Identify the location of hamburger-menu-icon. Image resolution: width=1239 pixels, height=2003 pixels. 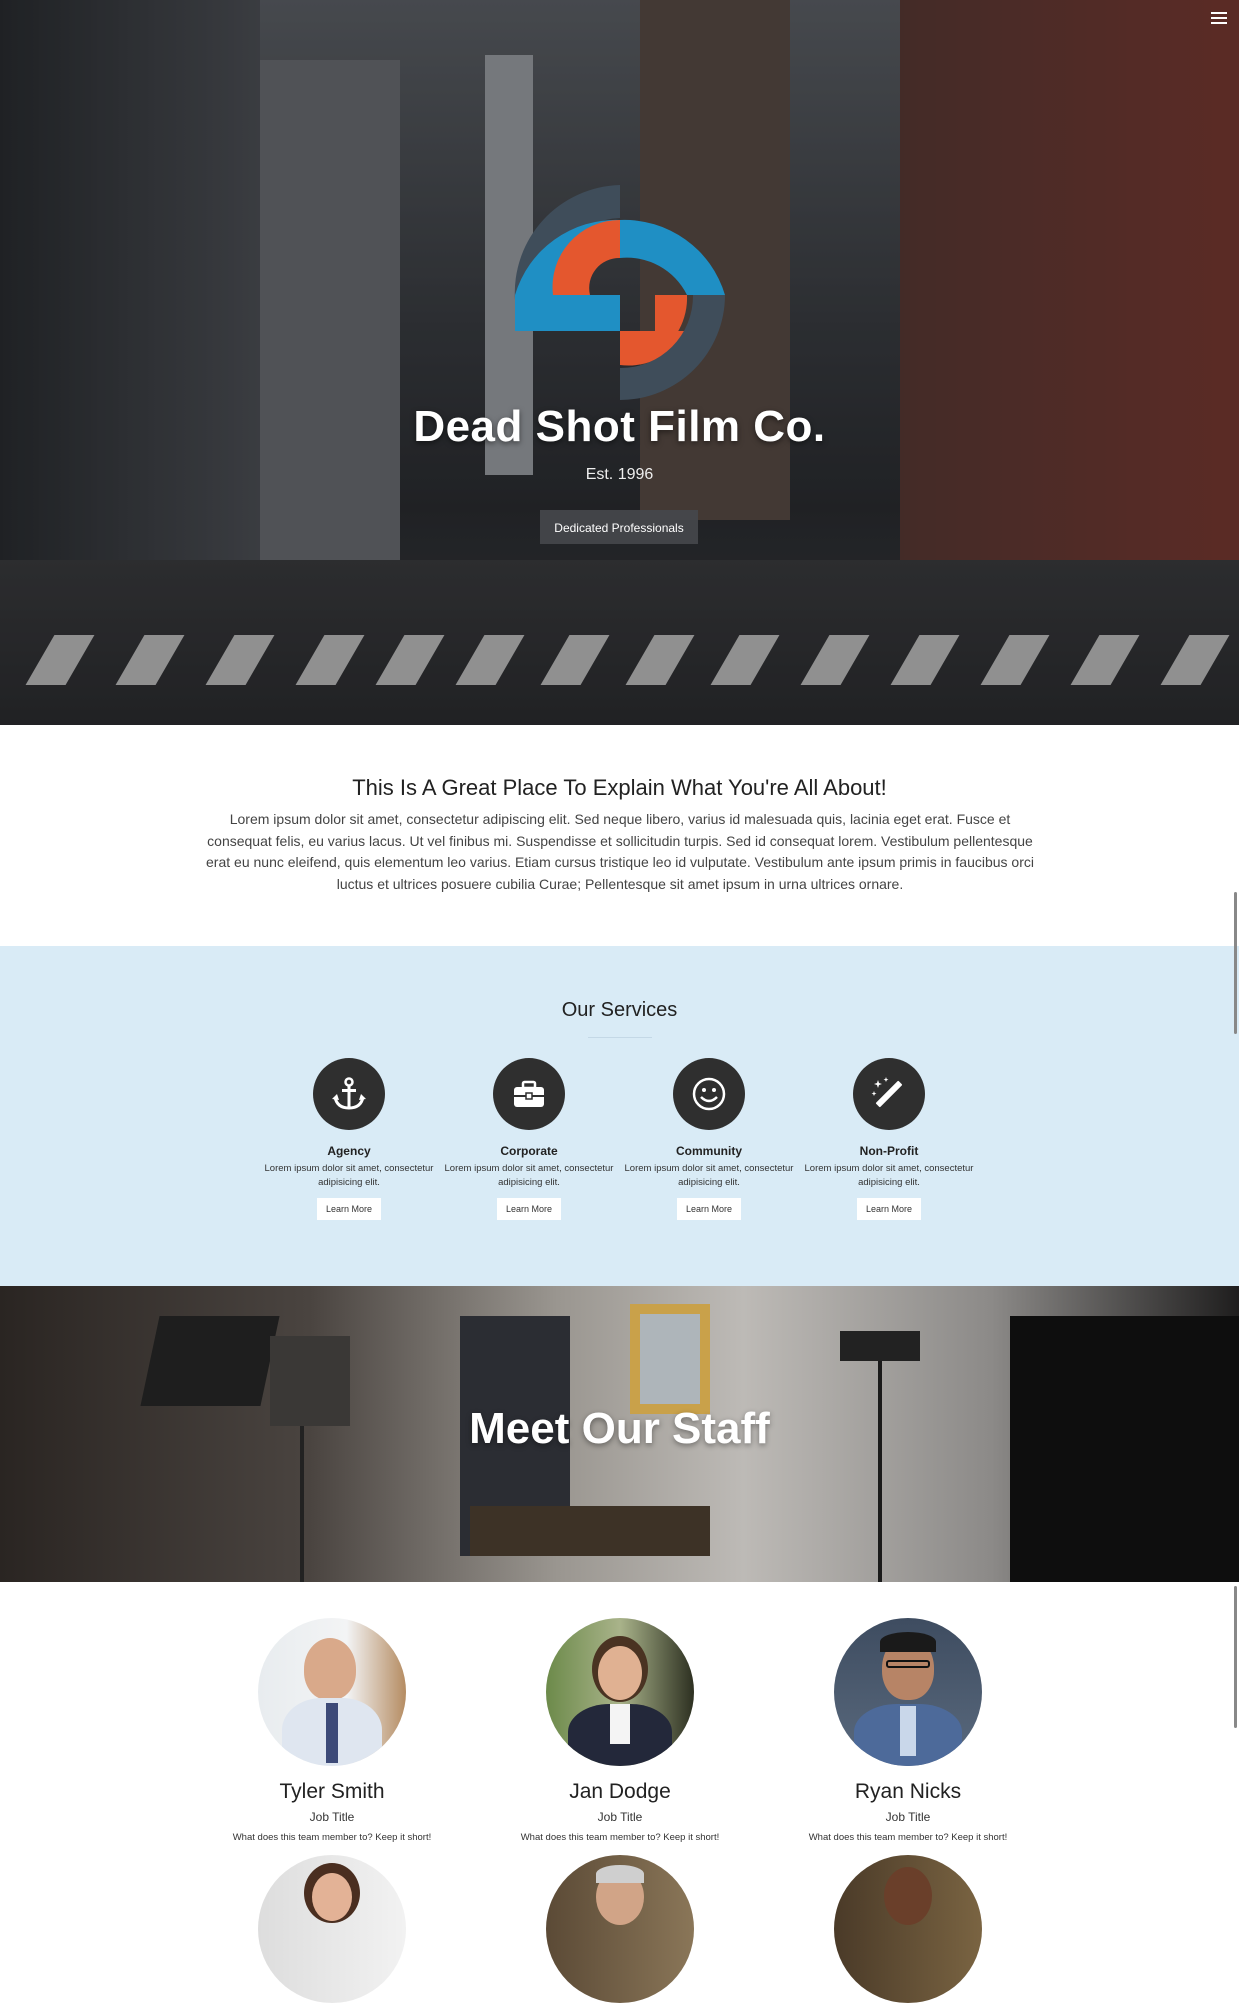
(1219, 19).